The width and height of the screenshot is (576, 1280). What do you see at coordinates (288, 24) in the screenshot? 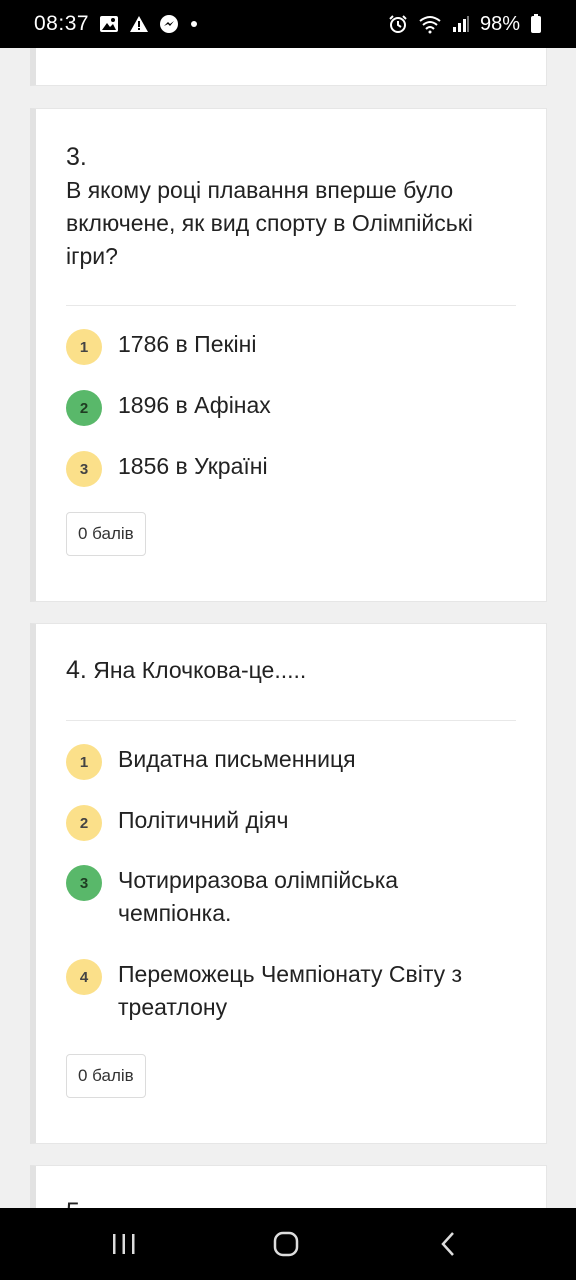
I see `status-bar: 08:37 98%` at bounding box center [288, 24].